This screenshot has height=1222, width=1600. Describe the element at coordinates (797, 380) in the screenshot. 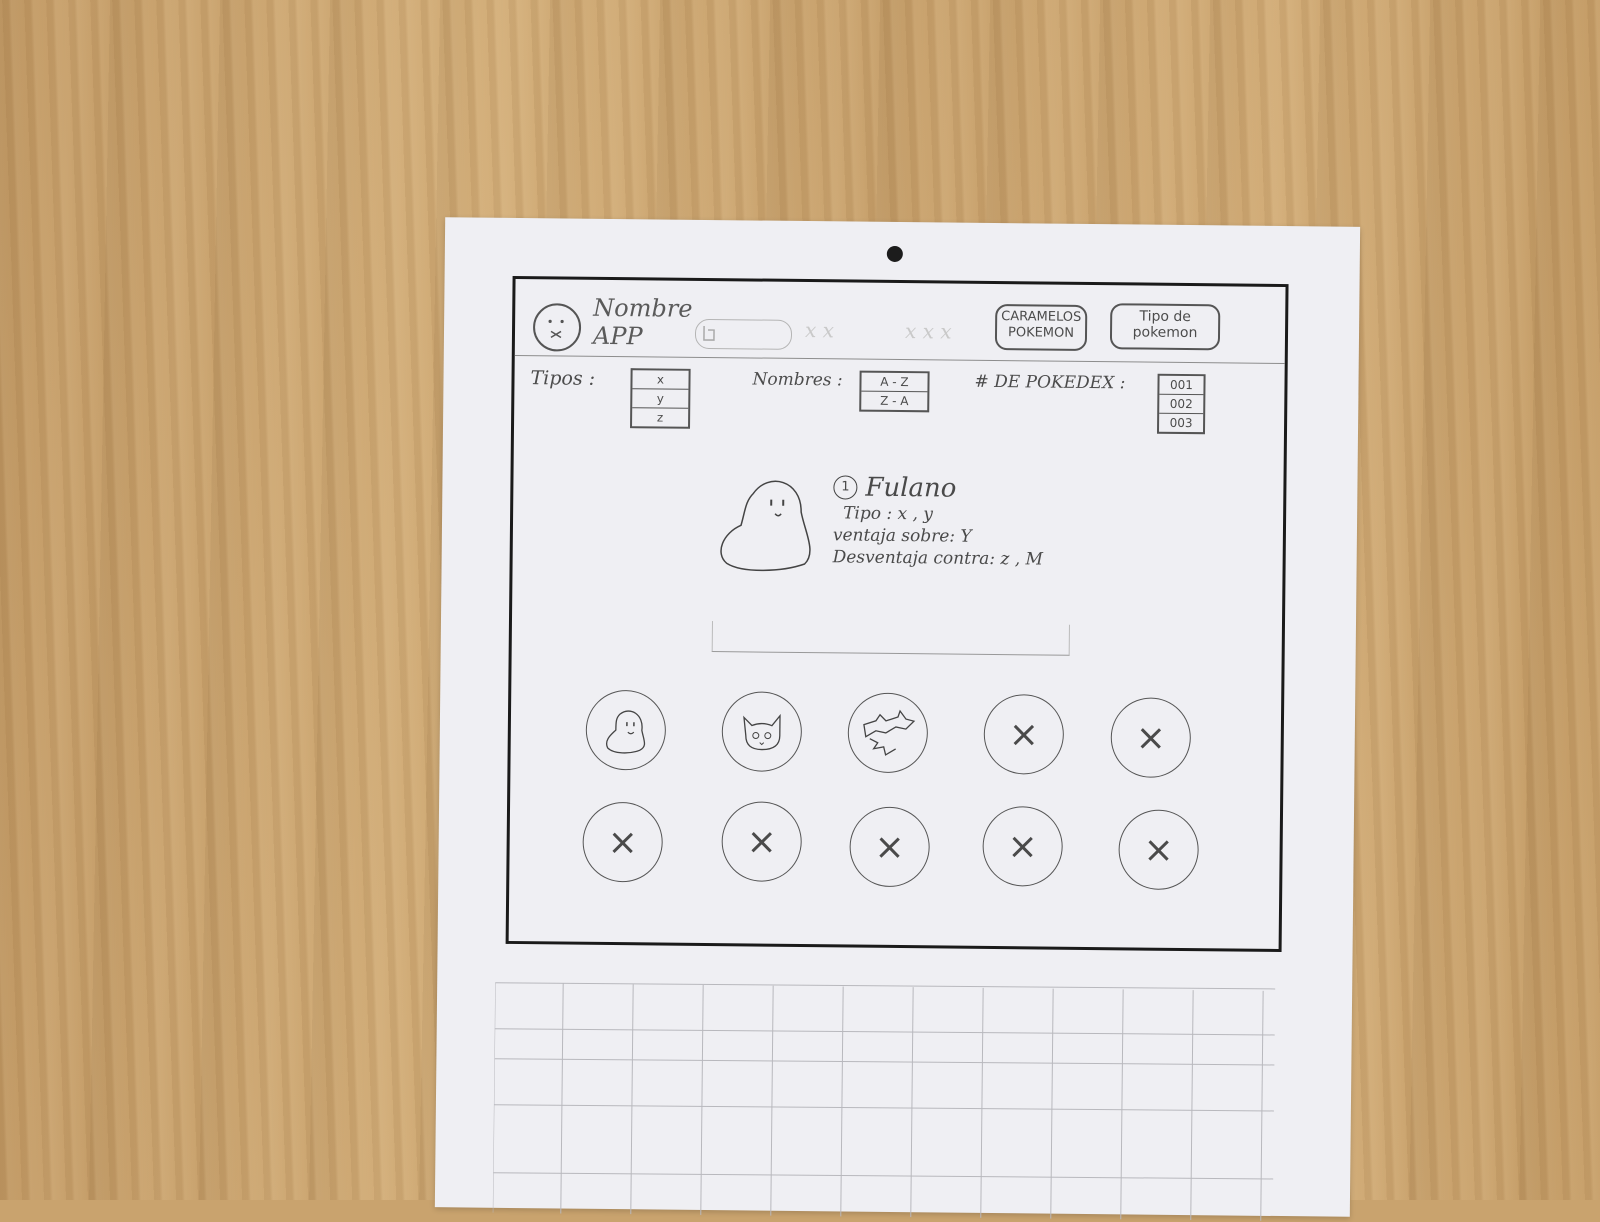

I see `nombres-label: Nombres :` at that location.